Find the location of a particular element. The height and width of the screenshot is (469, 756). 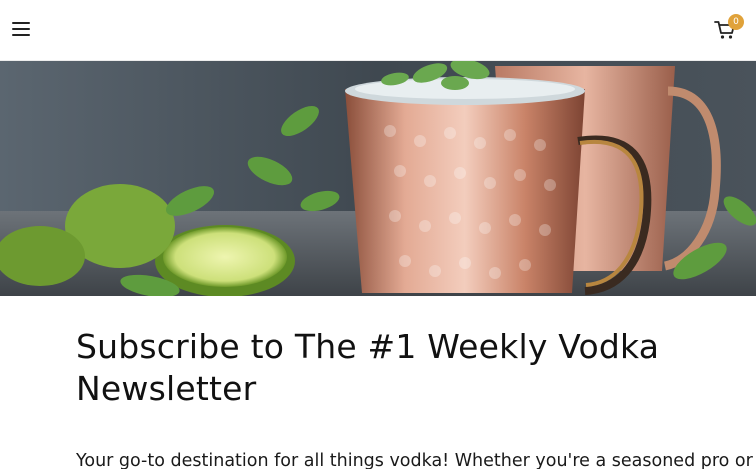

hamburger-menu-icon is located at coordinates (23, 29).